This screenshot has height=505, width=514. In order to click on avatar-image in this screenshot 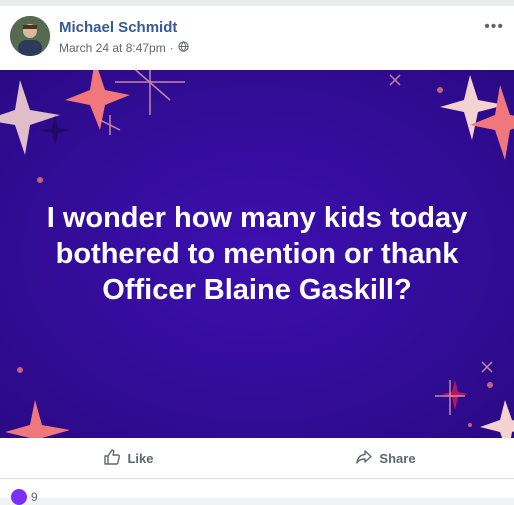, I will do `click(30, 36)`.